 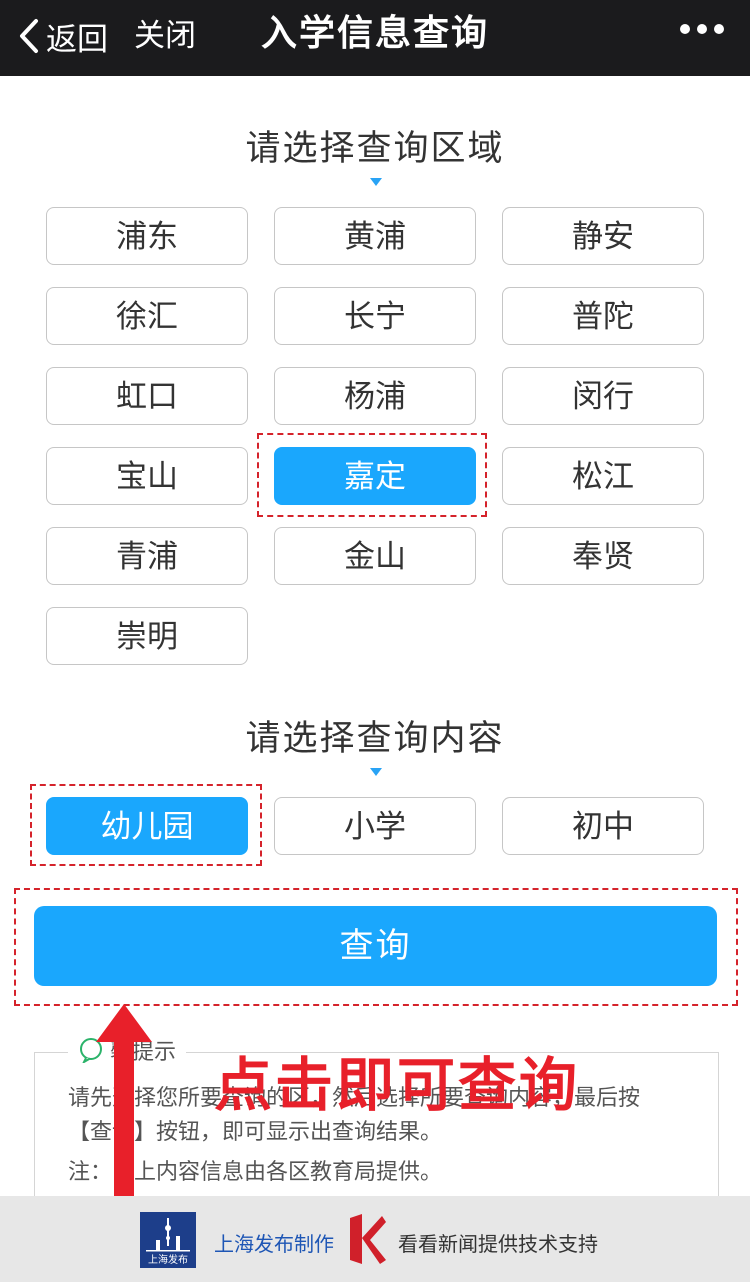 I want to click on region-option: 浦东, so click(x=147, y=236).